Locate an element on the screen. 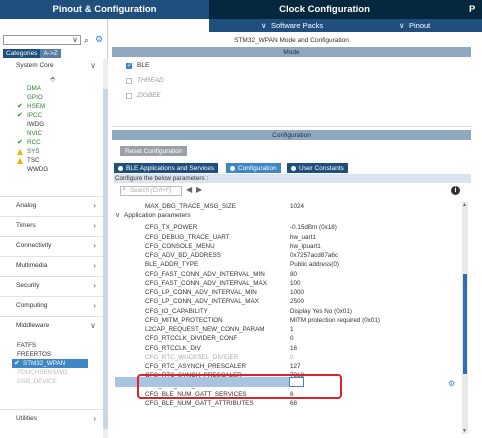 This screenshot has width=482, height=438. configuration-header: Configuration is located at coordinates (291, 135).